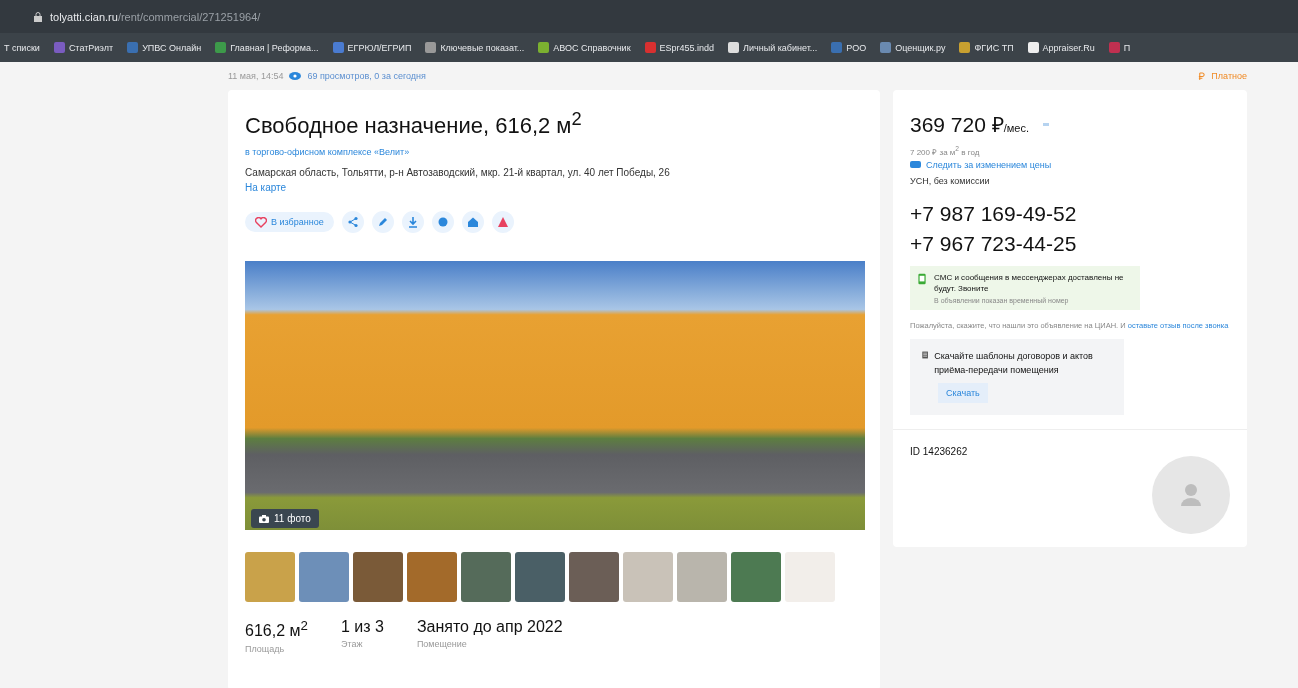 The height and width of the screenshot is (688, 1298). I want to click on templates-text: Скачайте шаблоны договоров и актов приёма-передачи помещения, so click(1014, 363).